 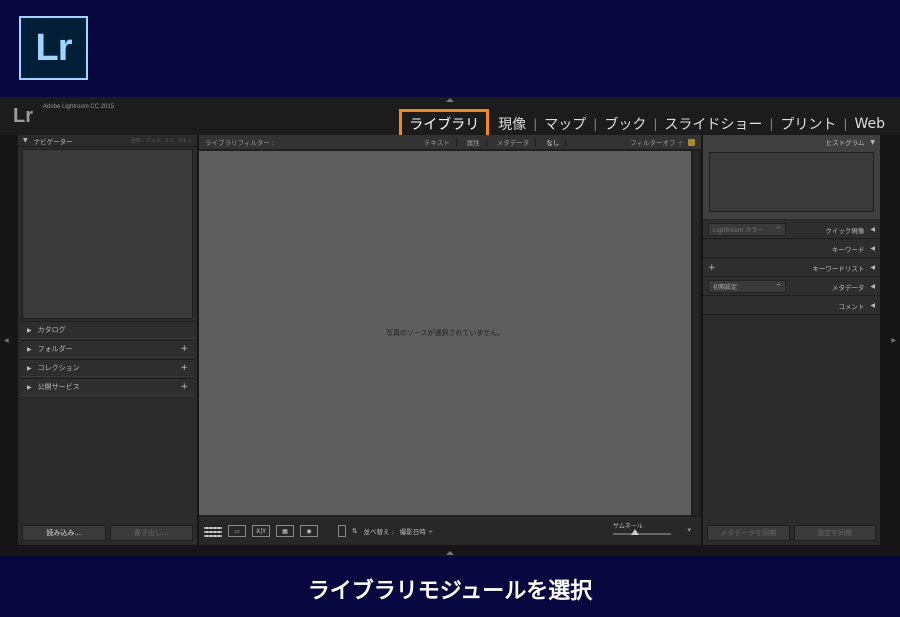 I want to click on filter-none: なし, so click(x=553, y=142).